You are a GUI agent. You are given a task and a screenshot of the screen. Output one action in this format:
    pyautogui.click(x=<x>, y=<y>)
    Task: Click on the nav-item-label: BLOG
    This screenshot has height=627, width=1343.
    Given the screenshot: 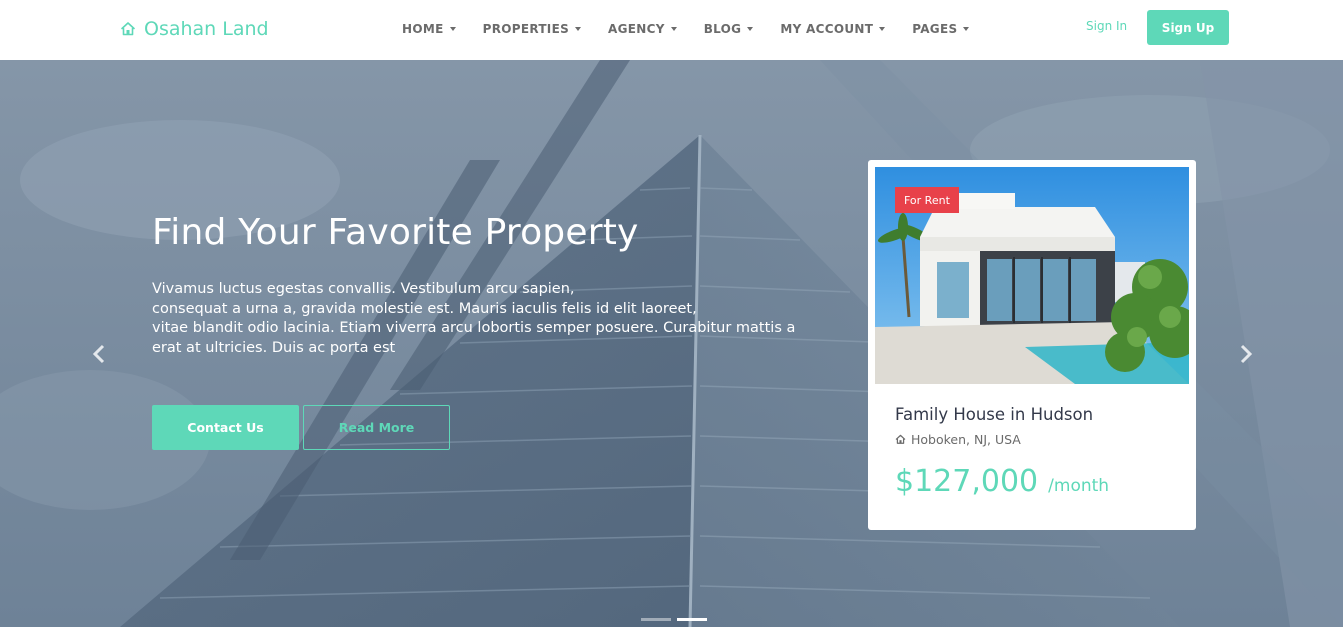 What is the action you would take?
    pyautogui.click(x=722, y=29)
    